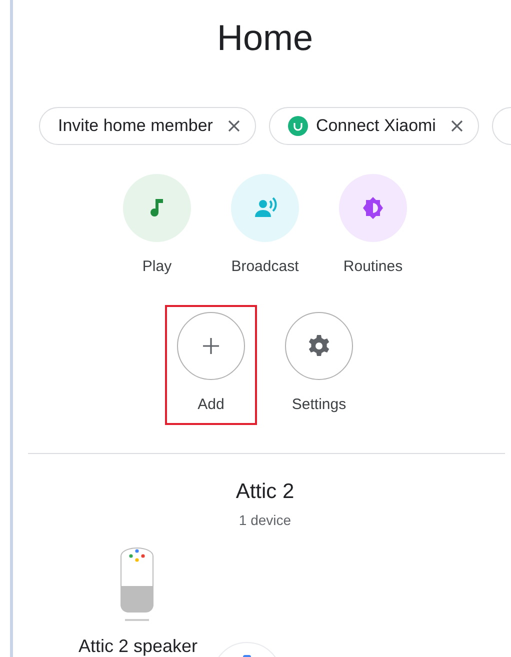 This screenshot has width=511, height=657. I want to click on device-count: 1 device, so click(265, 520).